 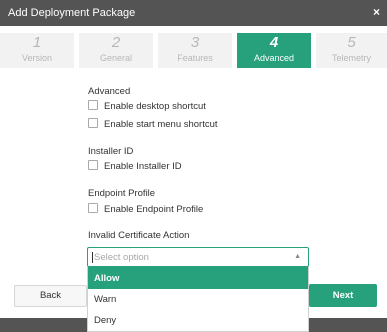 What do you see at coordinates (72, 13) in the screenshot?
I see `dialog-title: Add Deployment Package` at bounding box center [72, 13].